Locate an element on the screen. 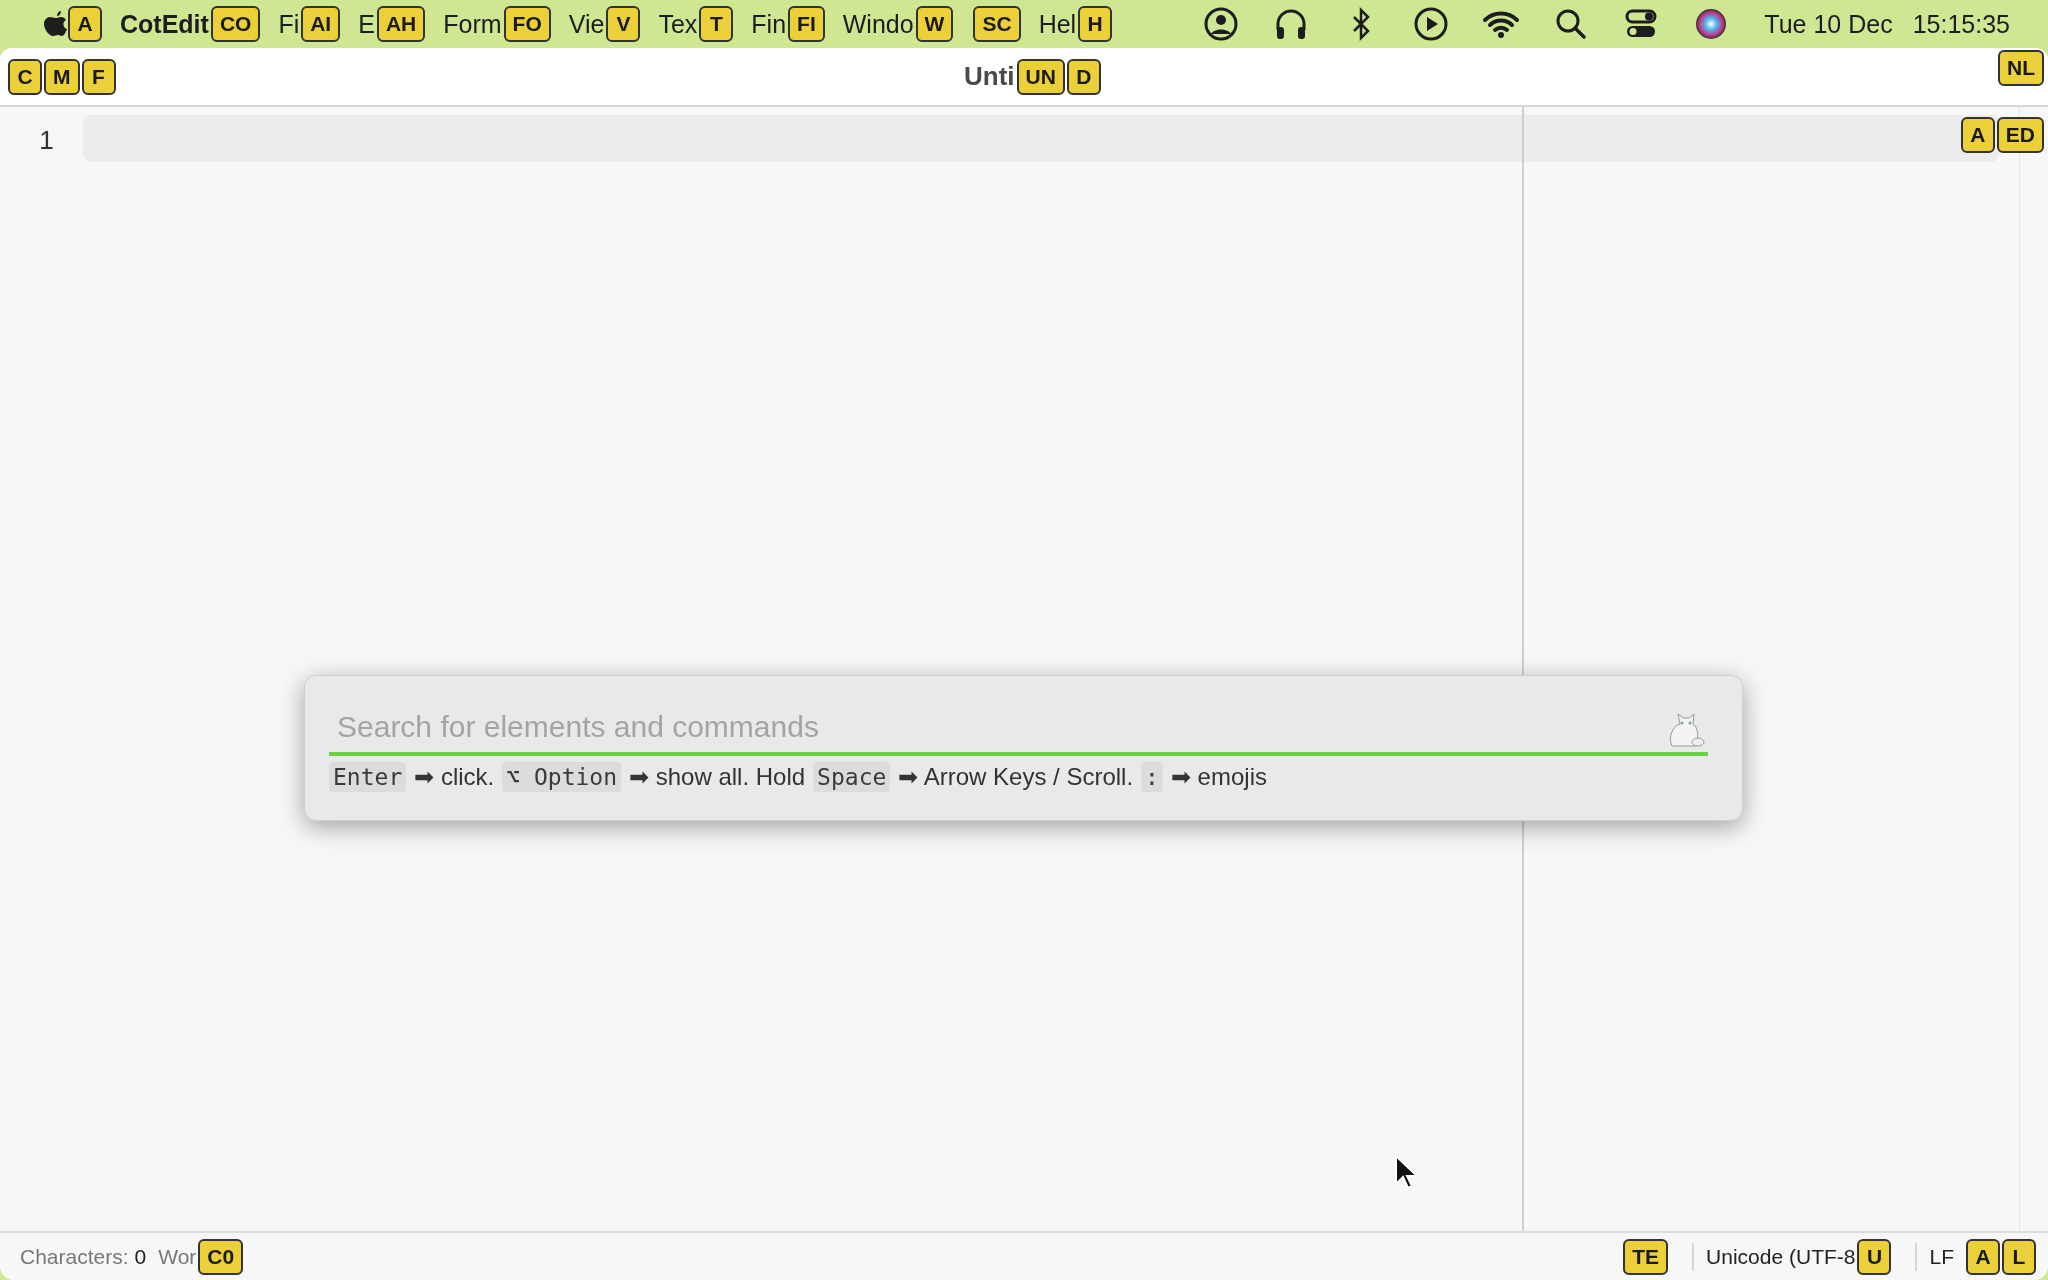 Image resolution: width=2048 pixels, height=1280 pixels. status-value: 0 is located at coordinates (140, 1256).